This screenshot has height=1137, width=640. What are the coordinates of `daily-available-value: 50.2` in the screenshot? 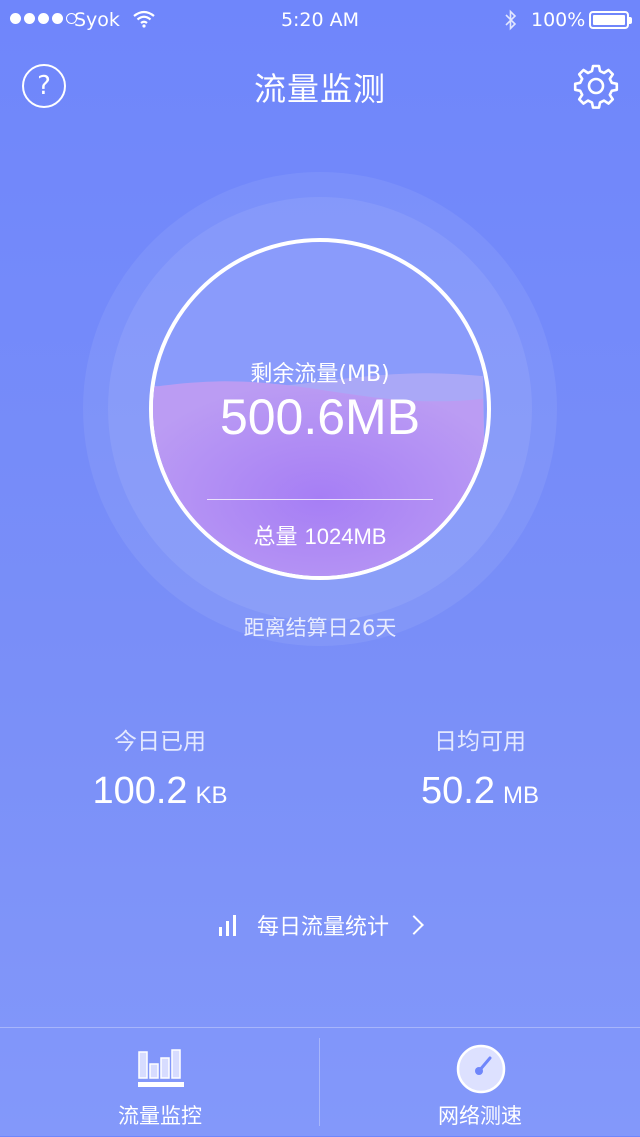 It's located at (458, 791).